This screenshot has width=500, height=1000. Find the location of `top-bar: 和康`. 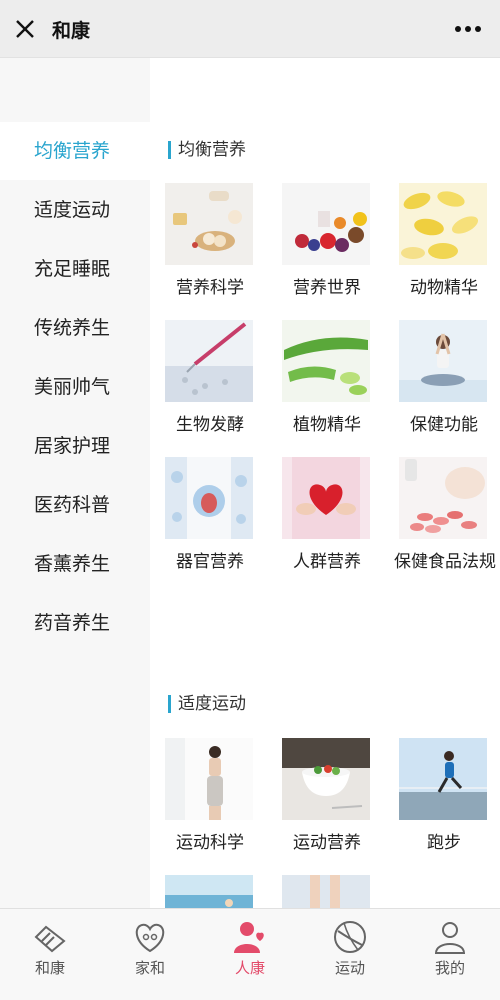

top-bar: 和康 is located at coordinates (250, 29).